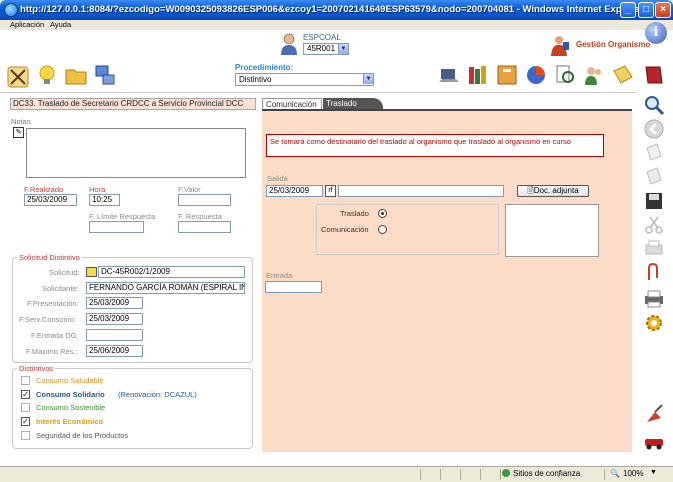 This screenshot has width=673, height=482. Describe the element at coordinates (11, 10) in the screenshot. I see `ie-logo-icon` at that location.